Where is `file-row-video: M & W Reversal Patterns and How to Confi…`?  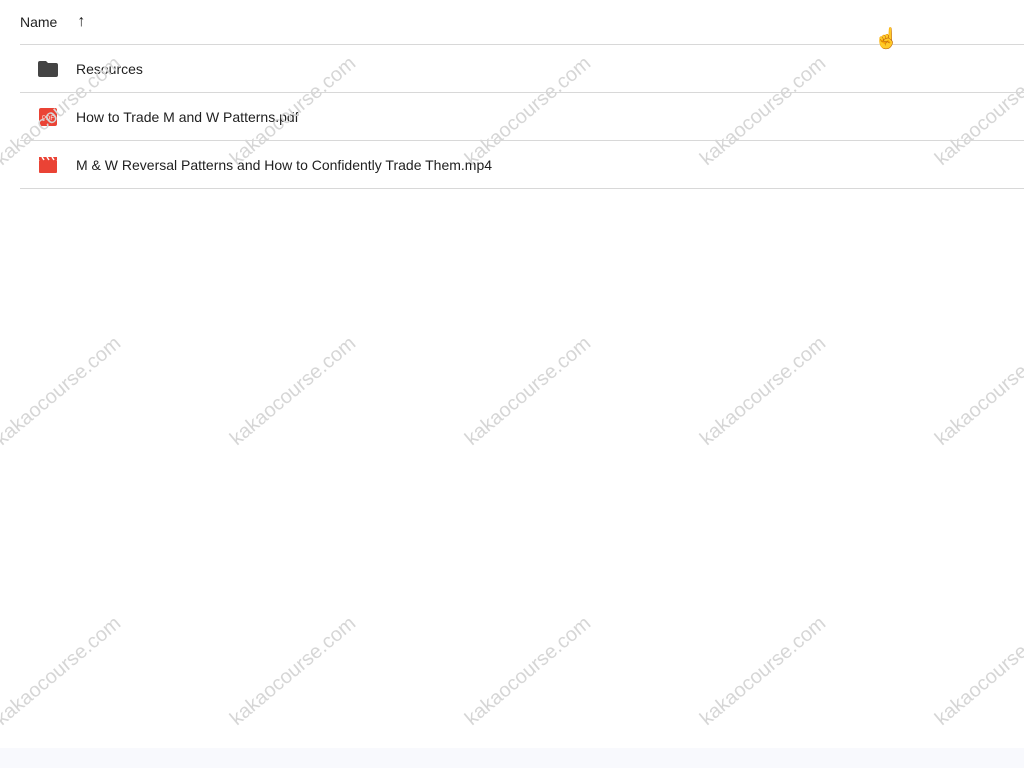
file-row-video: M & W Reversal Patterns and How to Confi… is located at coordinates (522, 165).